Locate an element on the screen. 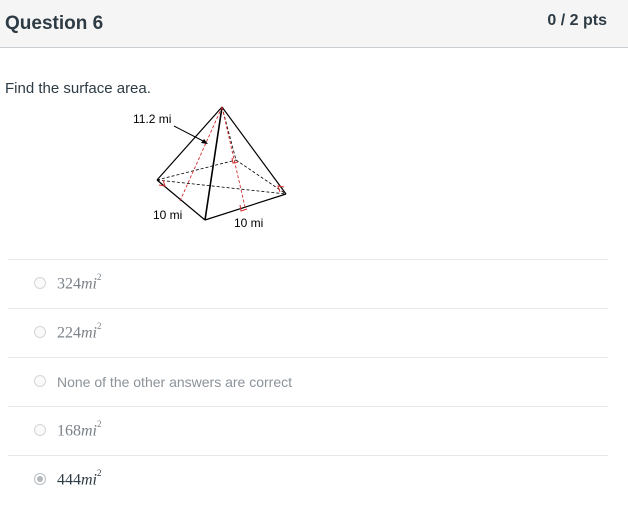  question-prompt: Find the surface area. is located at coordinates (78, 88).